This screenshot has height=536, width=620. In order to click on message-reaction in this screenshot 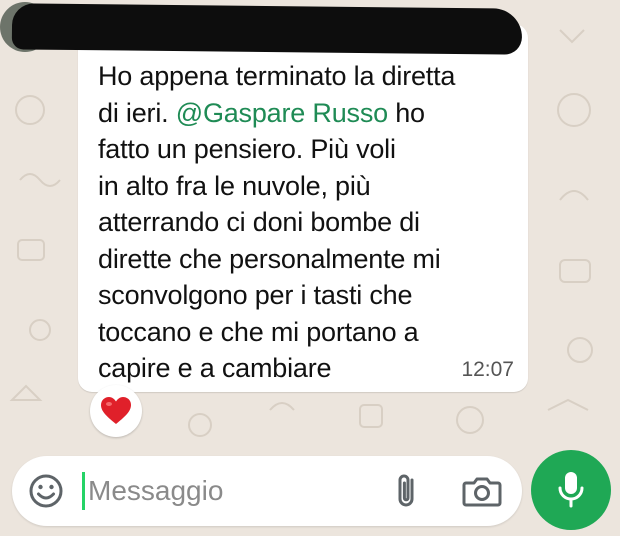, I will do `click(116, 411)`.